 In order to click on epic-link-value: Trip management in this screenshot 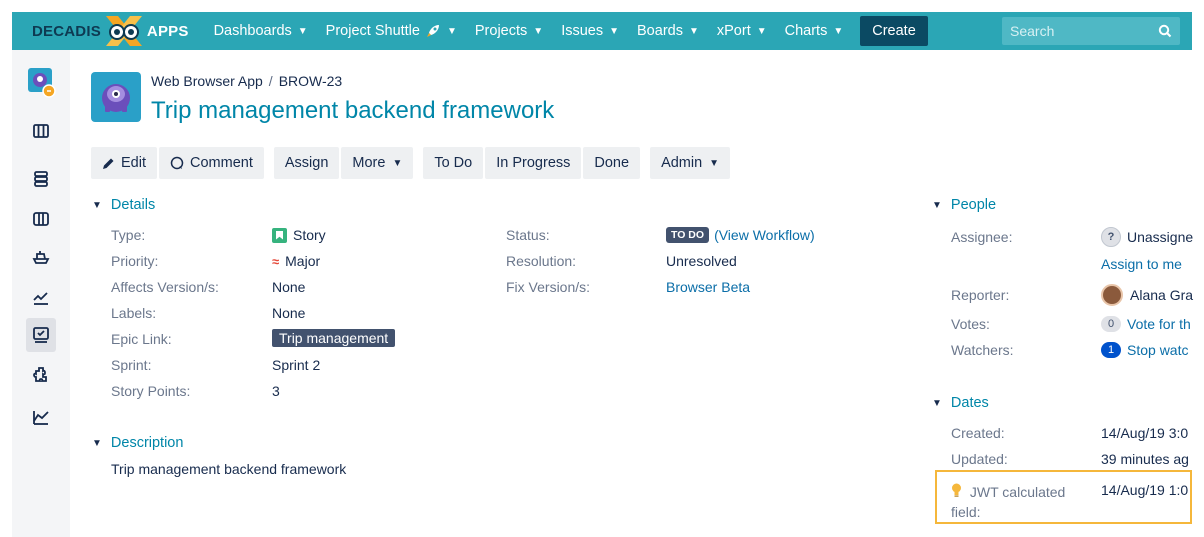, I will do `click(334, 338)`.